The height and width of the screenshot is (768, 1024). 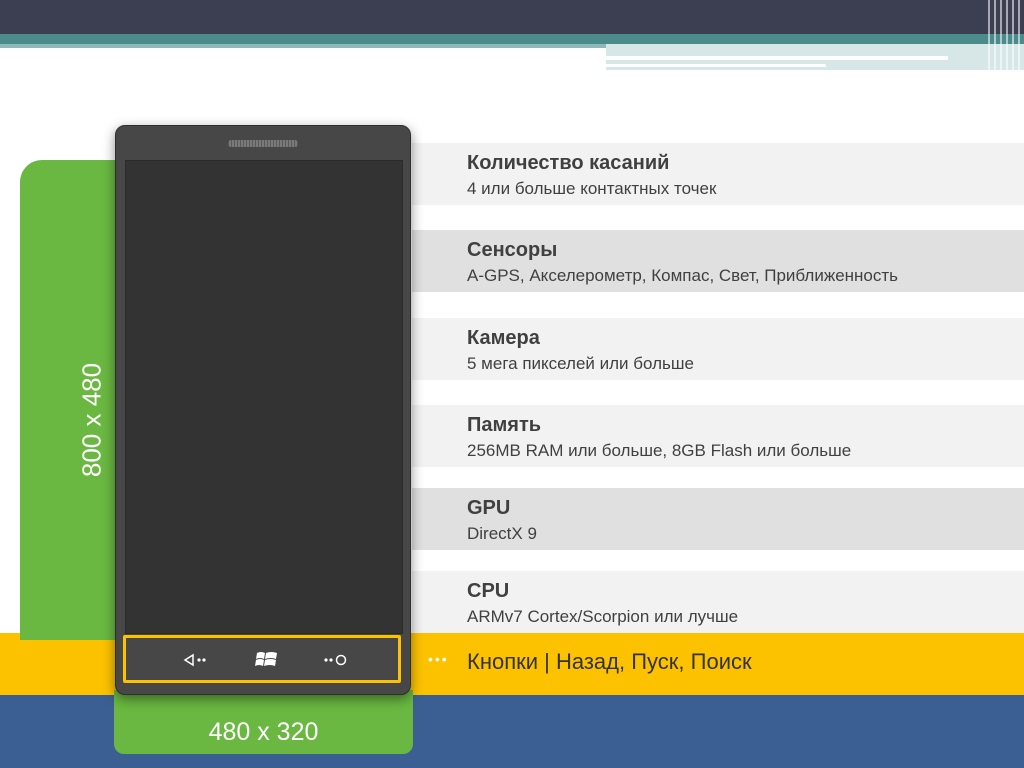 What do you see at coordinates (1006, 35) in the screenshot?
I see `header-stripes` at bounding box center [1006, 35].